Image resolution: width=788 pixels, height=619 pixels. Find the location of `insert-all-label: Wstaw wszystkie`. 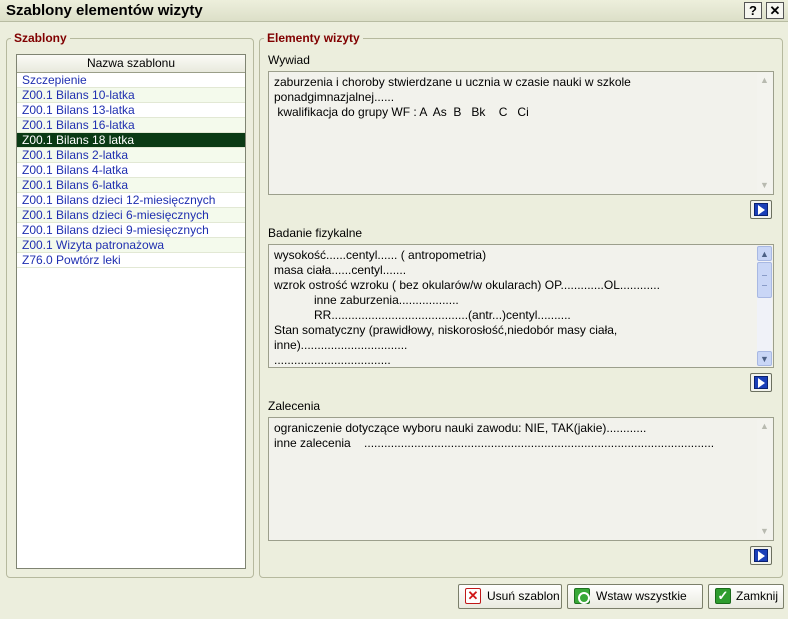

insert-all-label: Wstaw wszystkie is located at coordinates (641, 596).